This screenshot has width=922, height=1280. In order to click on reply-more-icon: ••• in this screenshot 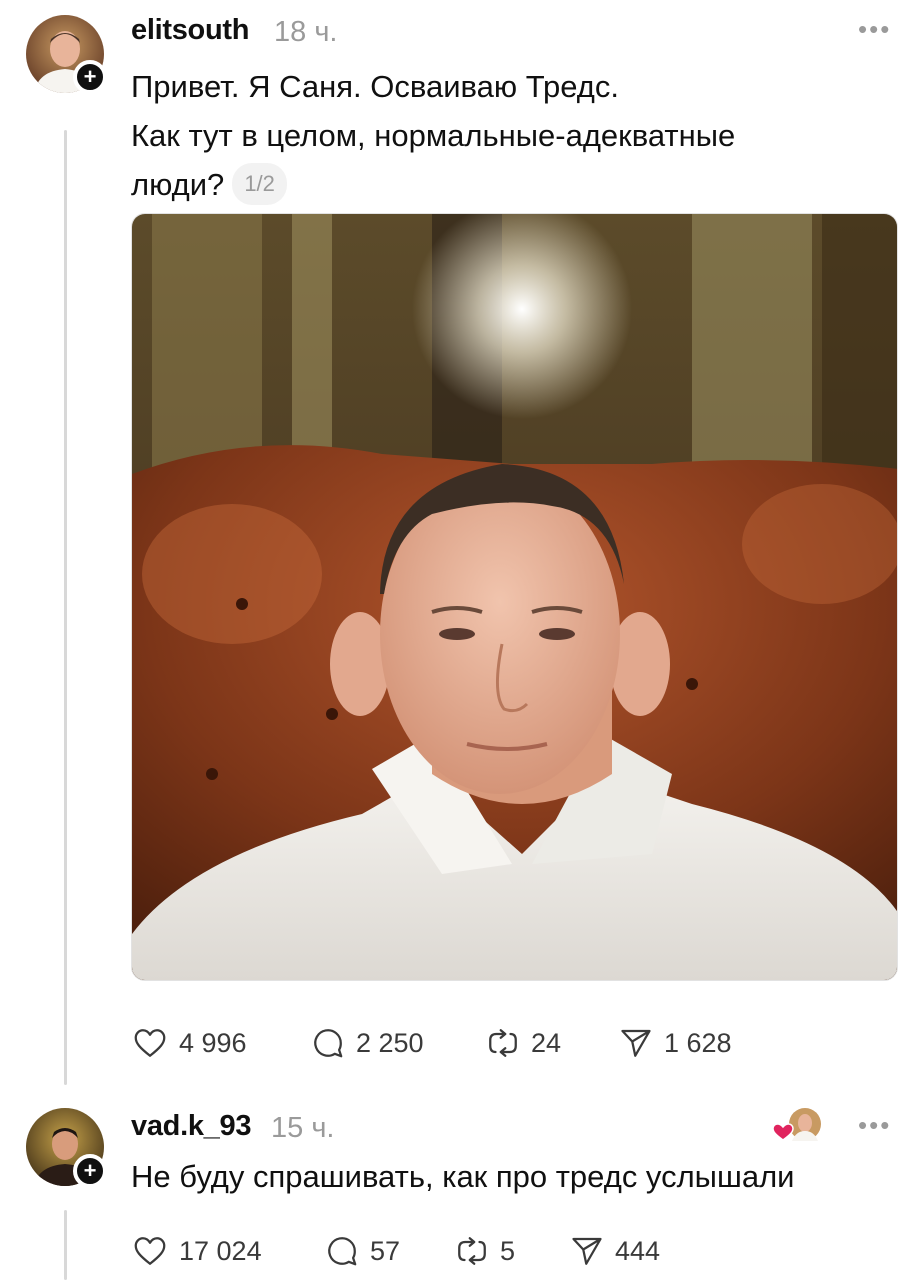, I will do `click(874, 1125)`.